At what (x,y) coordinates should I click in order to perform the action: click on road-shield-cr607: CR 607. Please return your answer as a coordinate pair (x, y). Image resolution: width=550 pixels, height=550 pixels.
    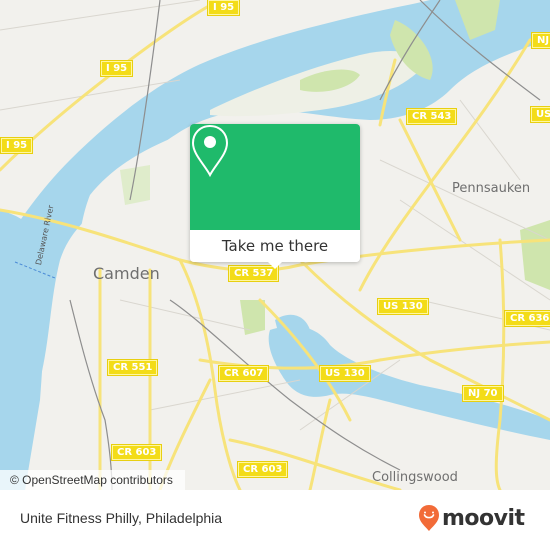
    Looking at the image, I should click on (244, 373).